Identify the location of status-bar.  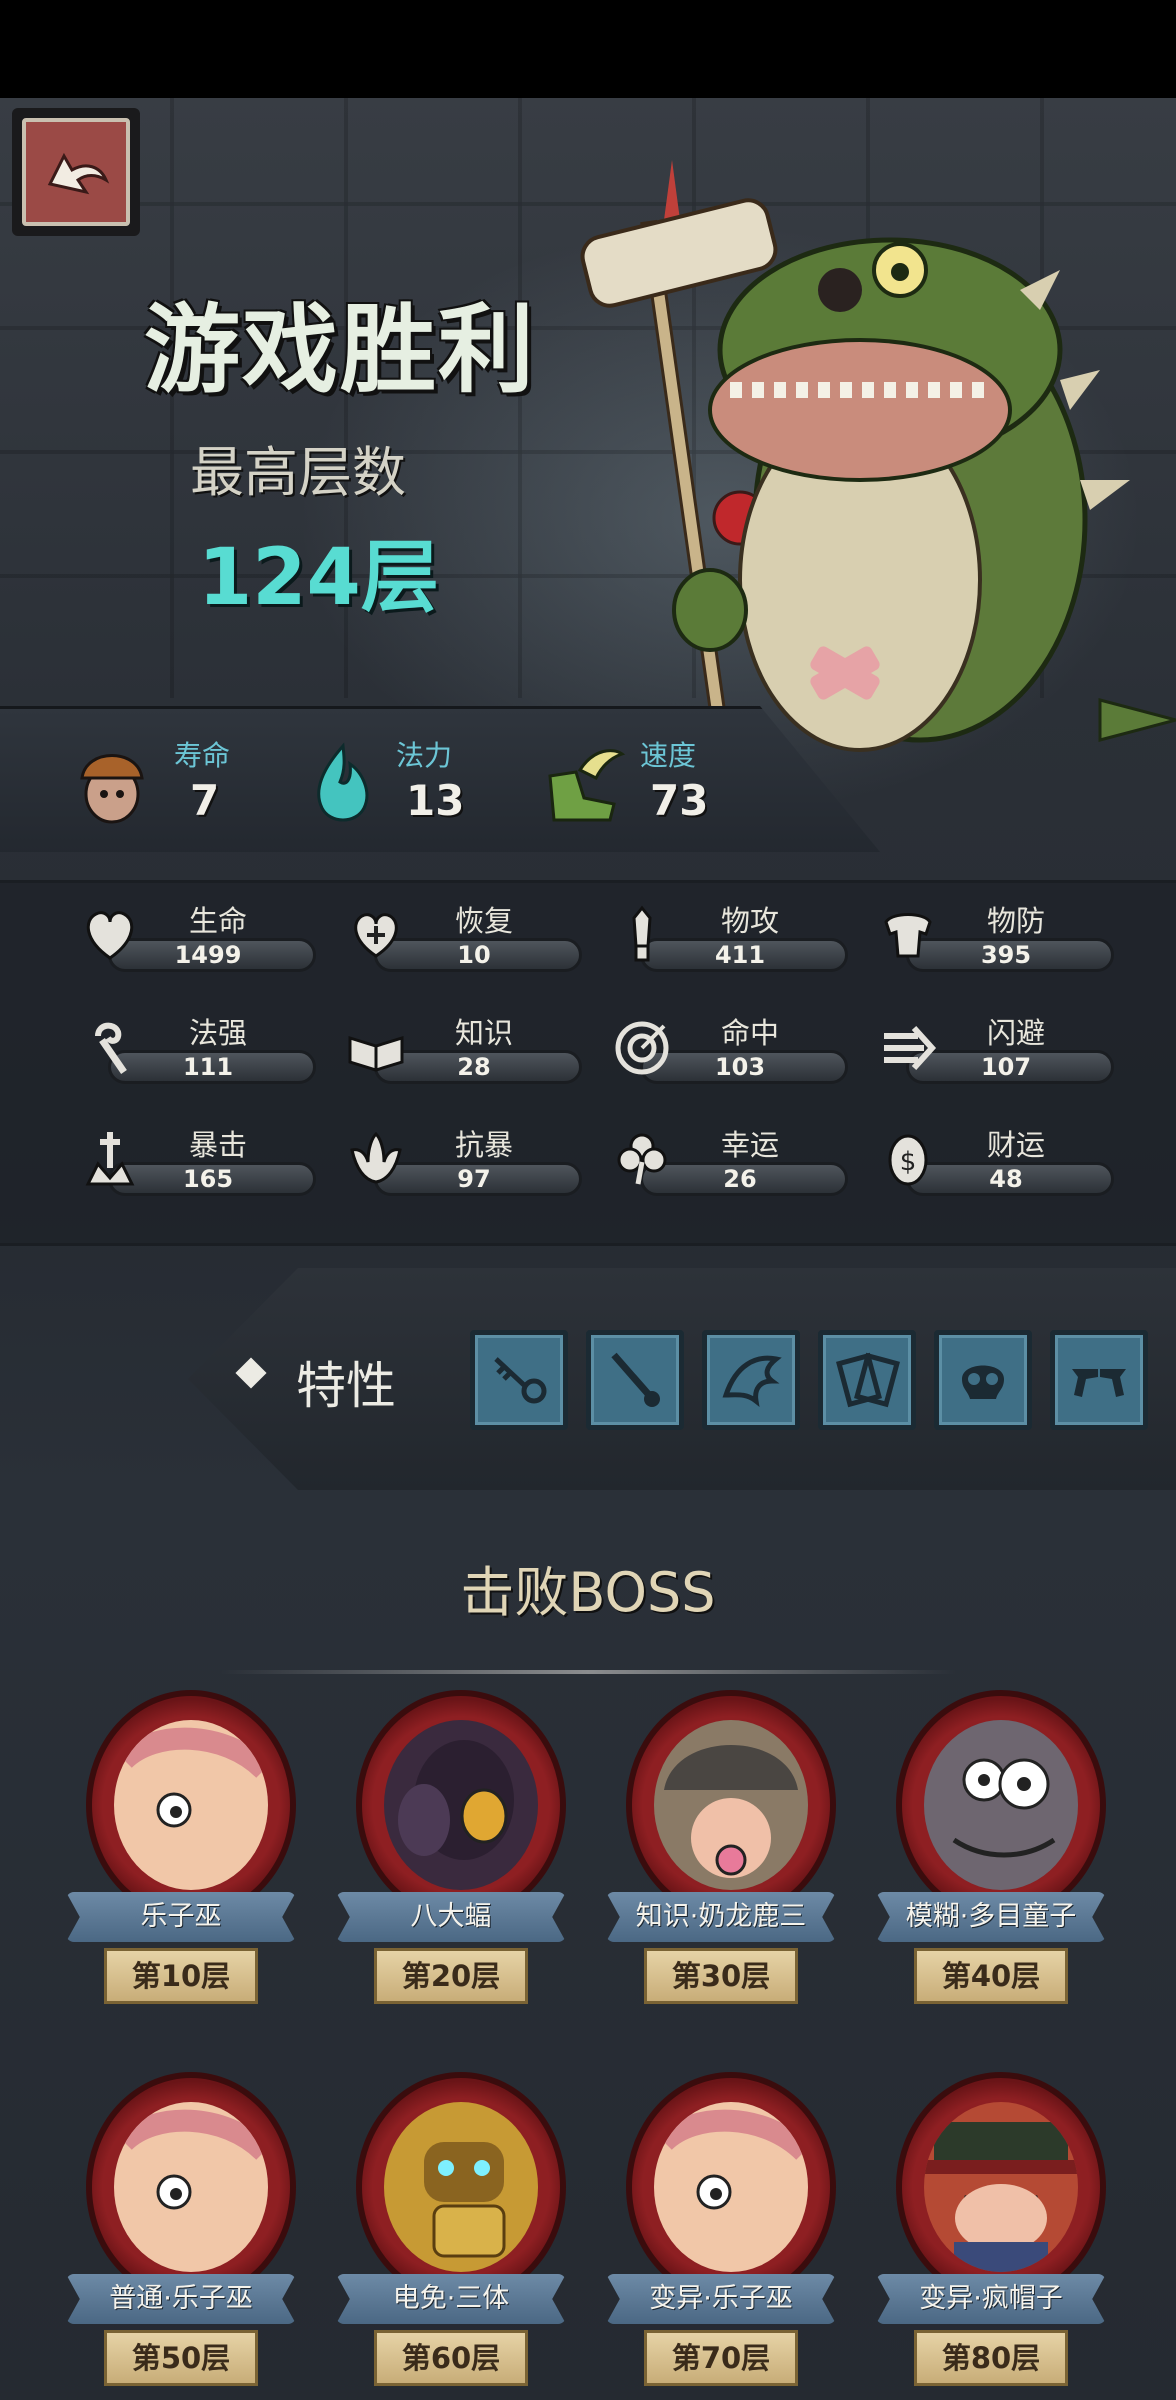
(588, 49).